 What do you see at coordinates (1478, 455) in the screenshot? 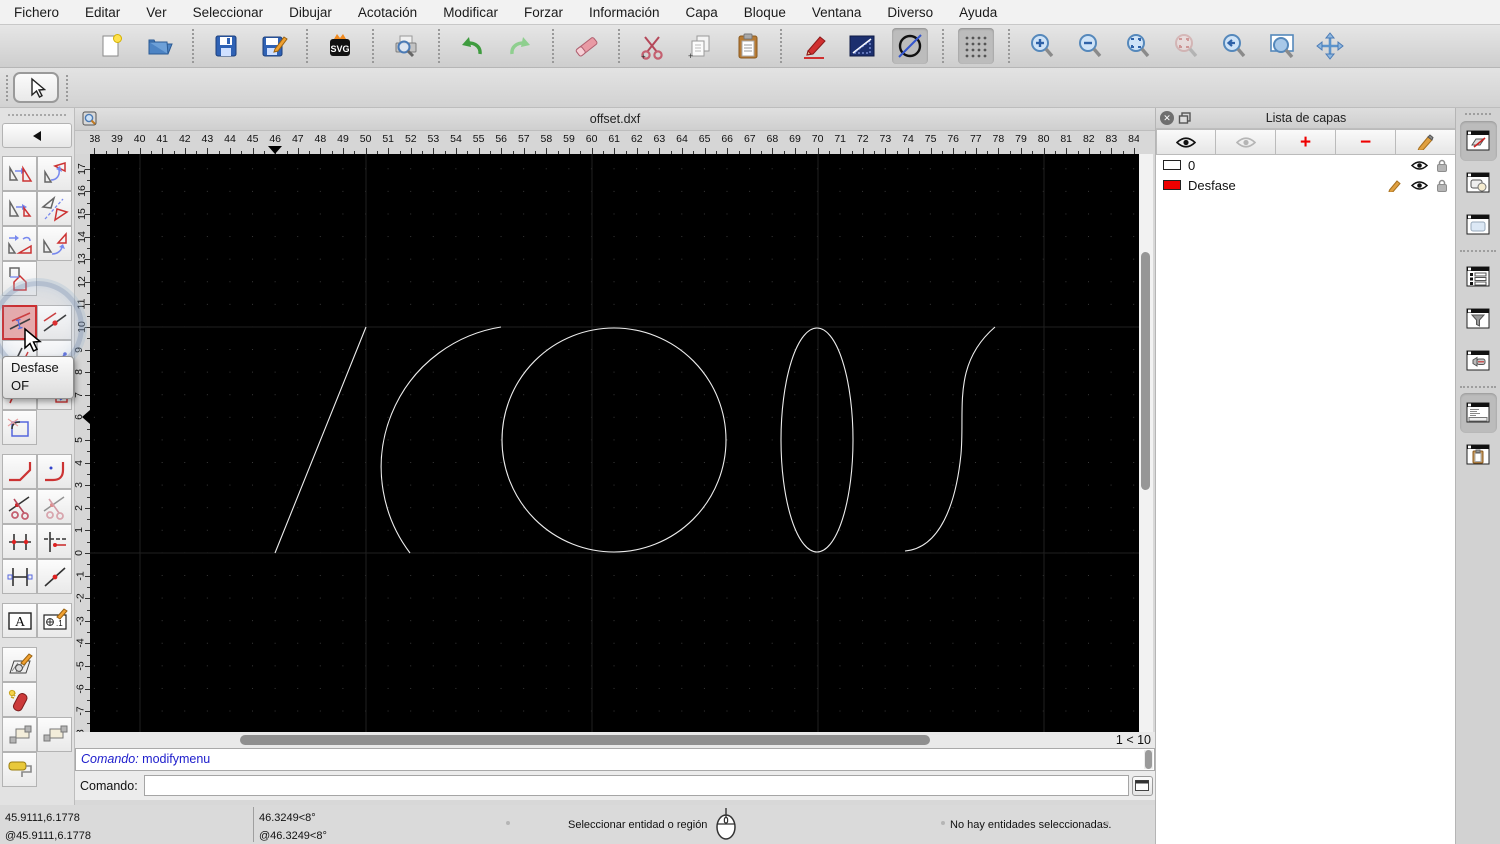
I see `clipboard-dock-button` at bounding box center [1478, 455].